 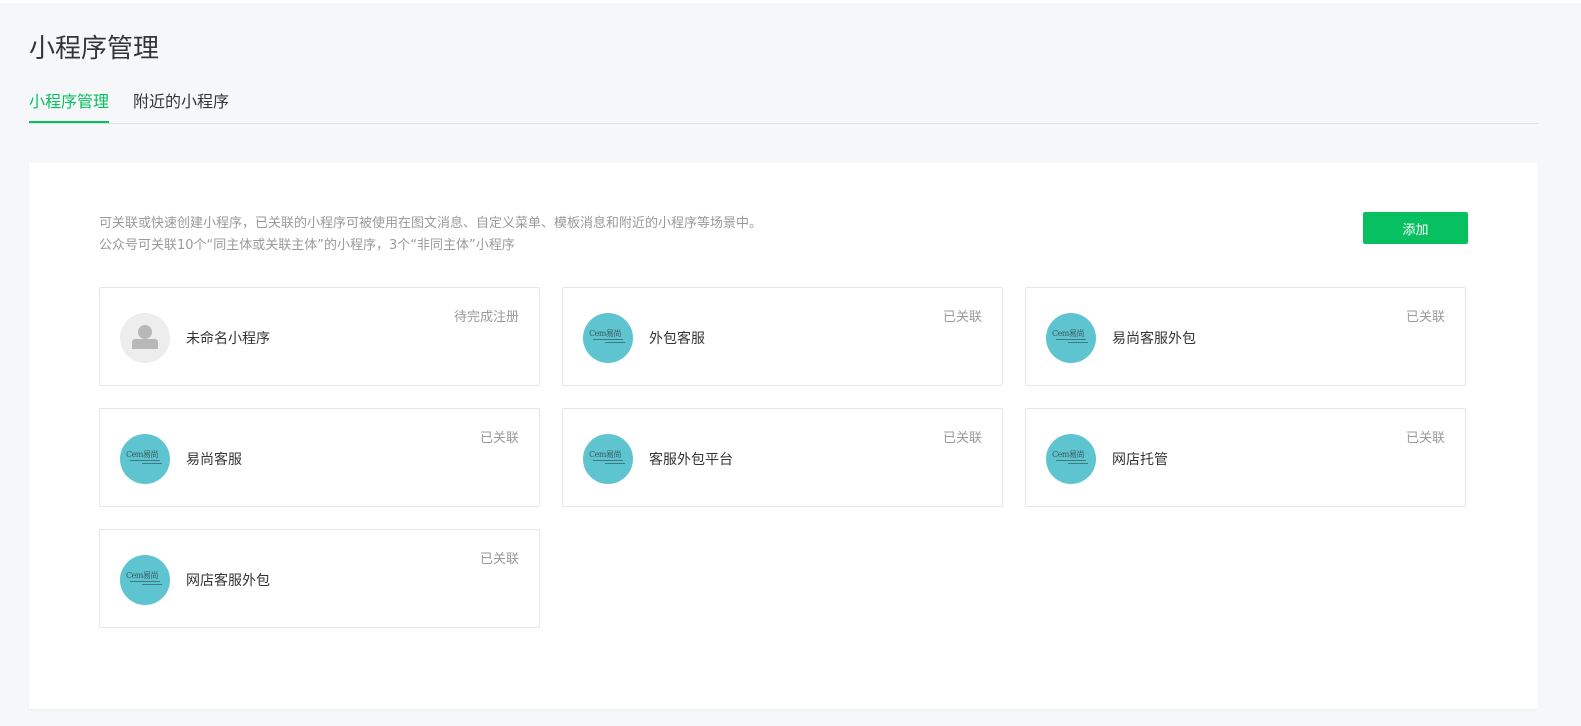 What do you see at coordinates (1245, 336) in the screenshot?
I see `miniprogram-card: Cem易尚 易尚客服外包 已关联` at bounding box center [1245, 336].